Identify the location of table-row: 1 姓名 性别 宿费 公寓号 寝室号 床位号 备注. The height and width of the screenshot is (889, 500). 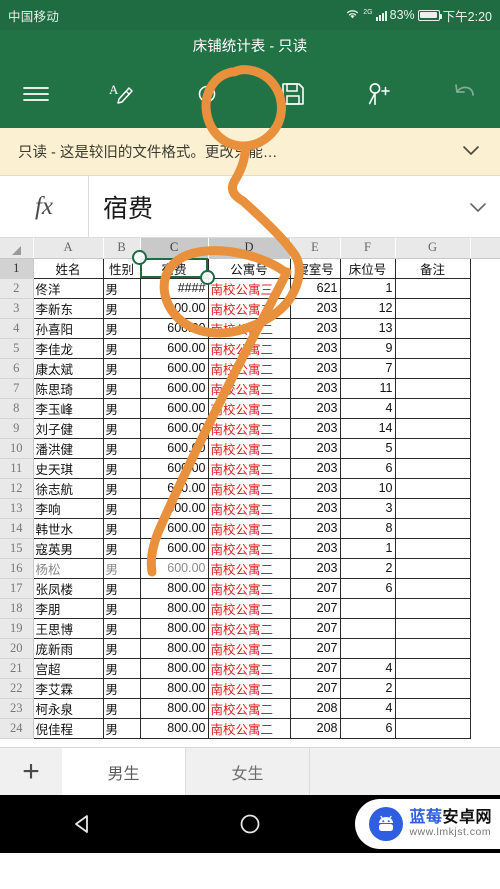
(250, 268).